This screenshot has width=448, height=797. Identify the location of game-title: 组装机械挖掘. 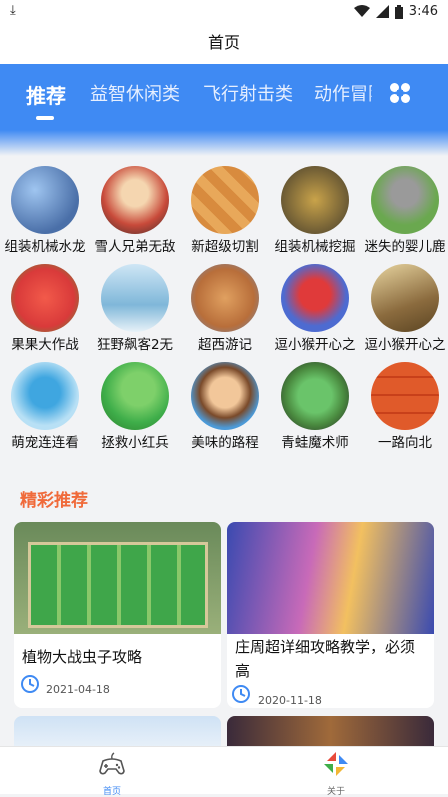
(315, 247).